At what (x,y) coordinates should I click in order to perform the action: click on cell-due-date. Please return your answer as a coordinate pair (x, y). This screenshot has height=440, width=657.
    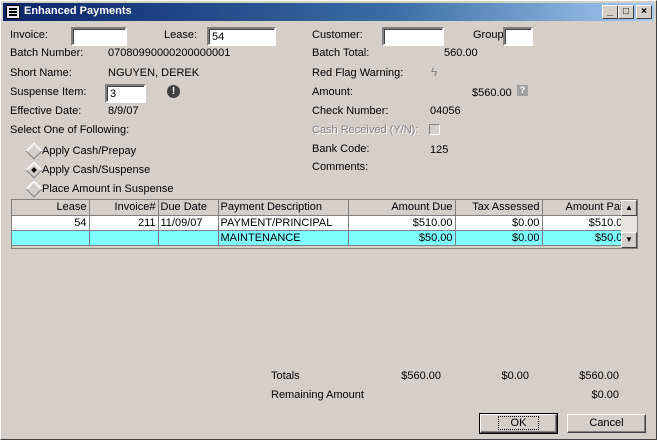
    Looking at the image, I should click on (188, 238).